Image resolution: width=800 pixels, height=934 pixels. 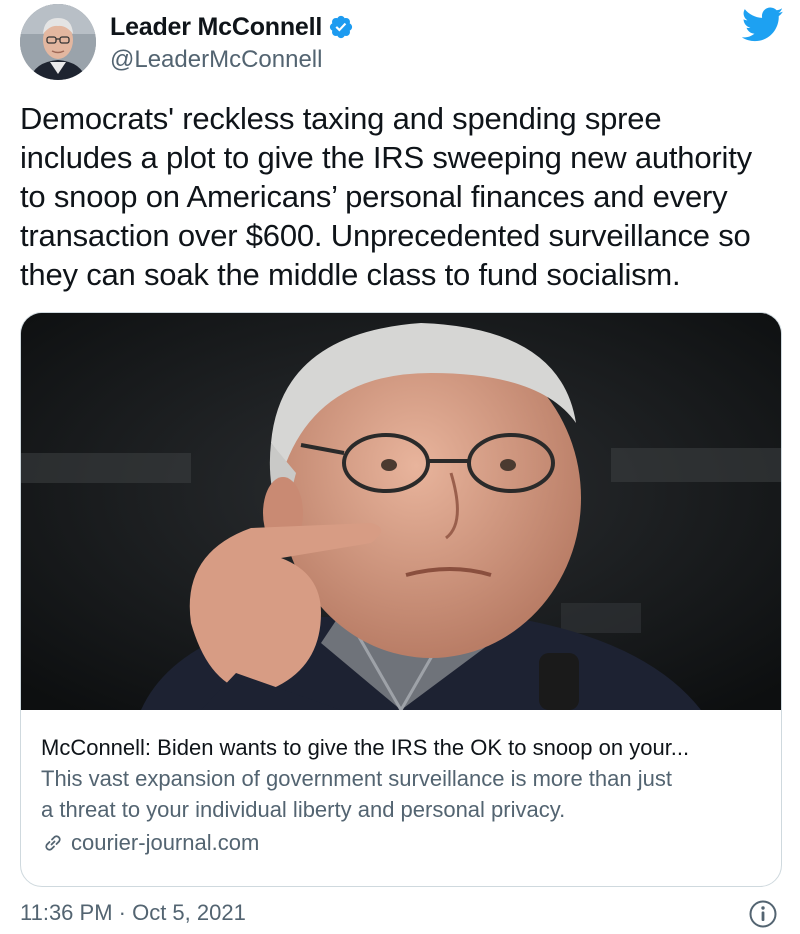 What do you see at coordinates (165, 842) in the screenshot?
I see `card-domain-text: courier-journal.com` at bounding box center [165, 842].